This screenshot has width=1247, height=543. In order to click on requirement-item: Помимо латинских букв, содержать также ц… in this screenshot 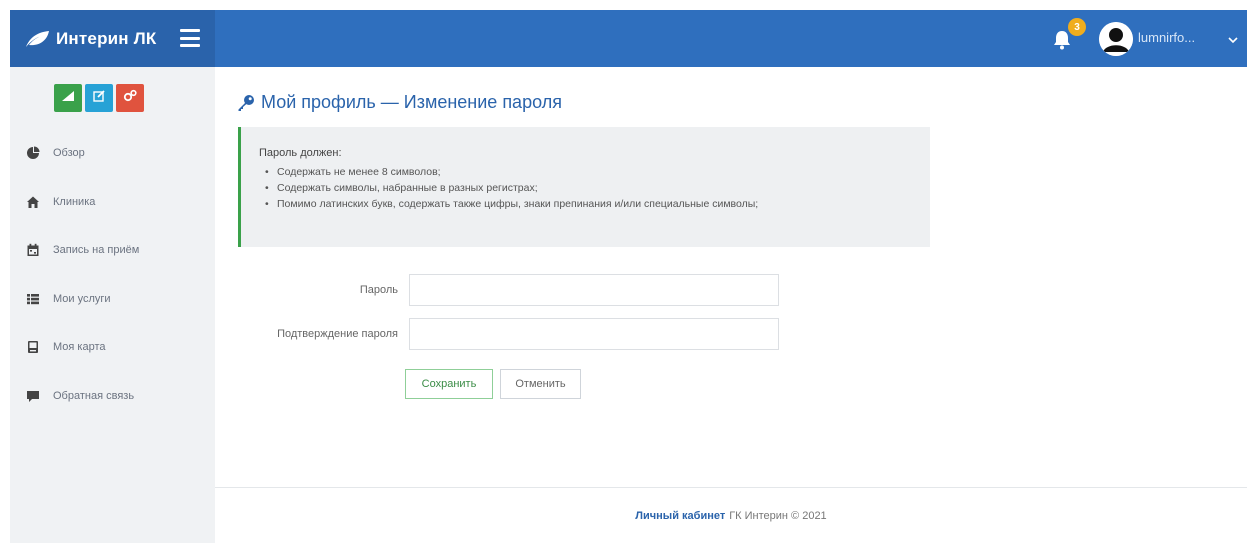, I will do `click(597, 204)`.